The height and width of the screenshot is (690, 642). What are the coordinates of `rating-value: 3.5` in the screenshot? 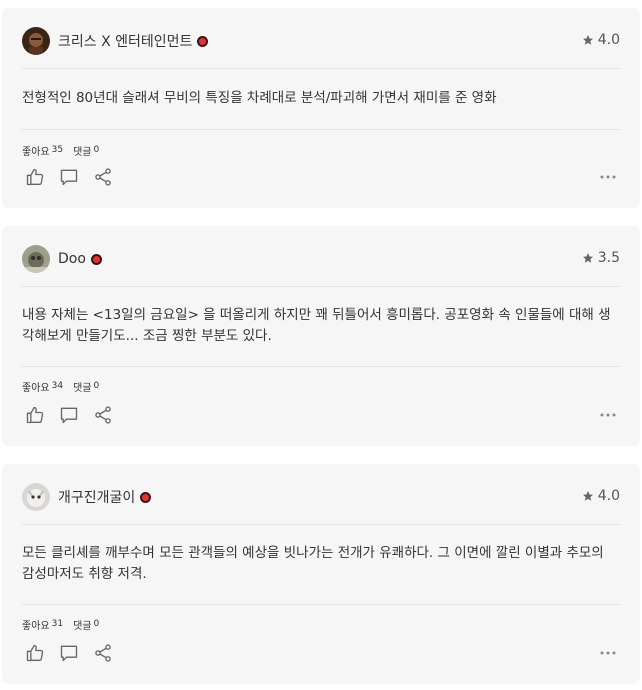 It's located at (608, 258).